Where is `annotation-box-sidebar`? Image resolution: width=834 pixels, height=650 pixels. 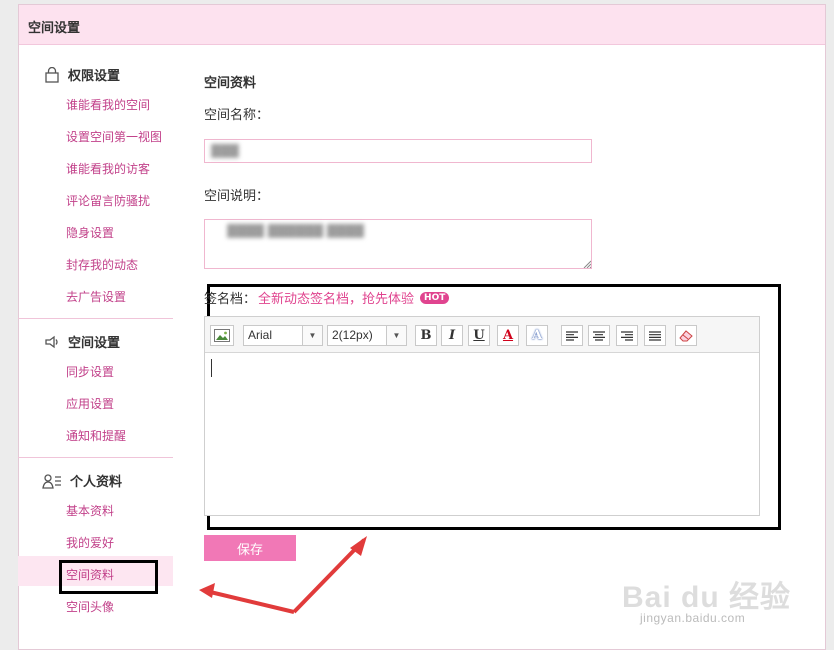
annotation-box-sidebar is located at coordinates (108, 577).